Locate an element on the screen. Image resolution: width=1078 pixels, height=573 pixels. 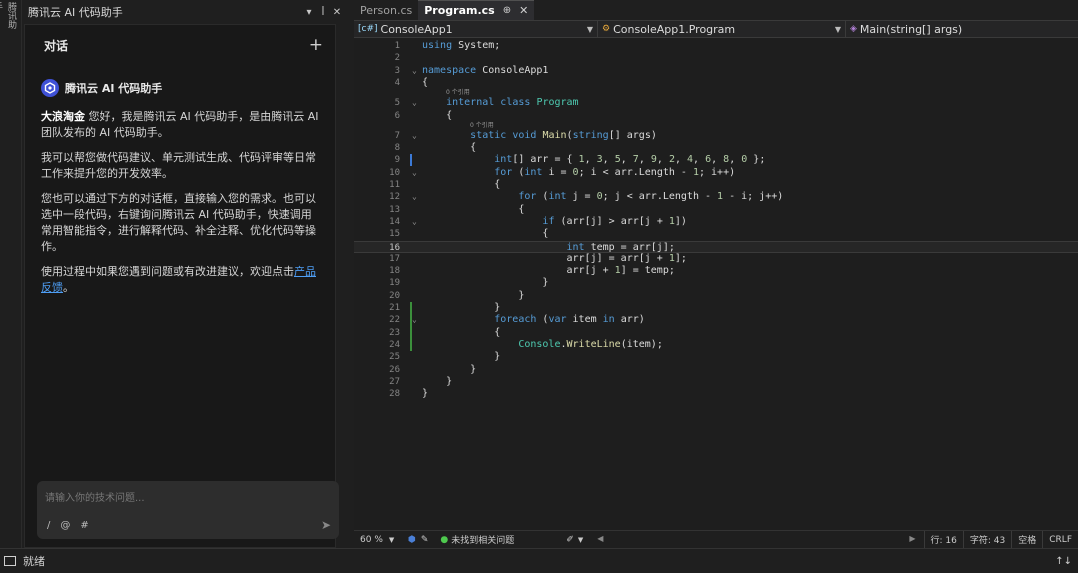
line-number: 3 is located at coordinates (397, 70).